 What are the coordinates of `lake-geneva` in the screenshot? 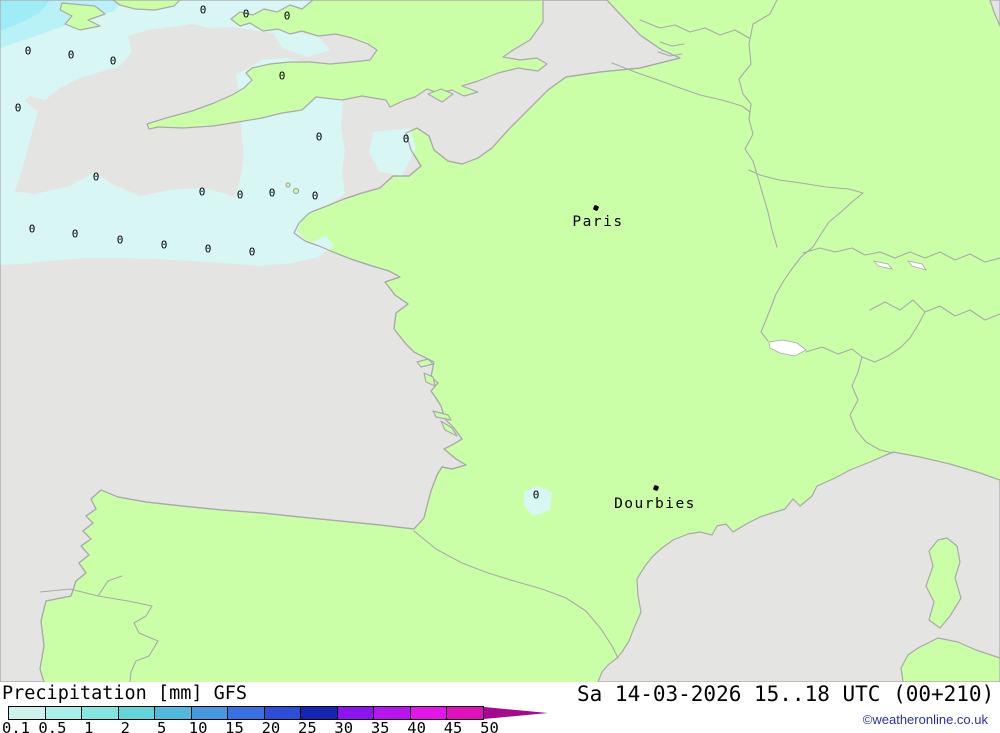 It's located at (787, 348).